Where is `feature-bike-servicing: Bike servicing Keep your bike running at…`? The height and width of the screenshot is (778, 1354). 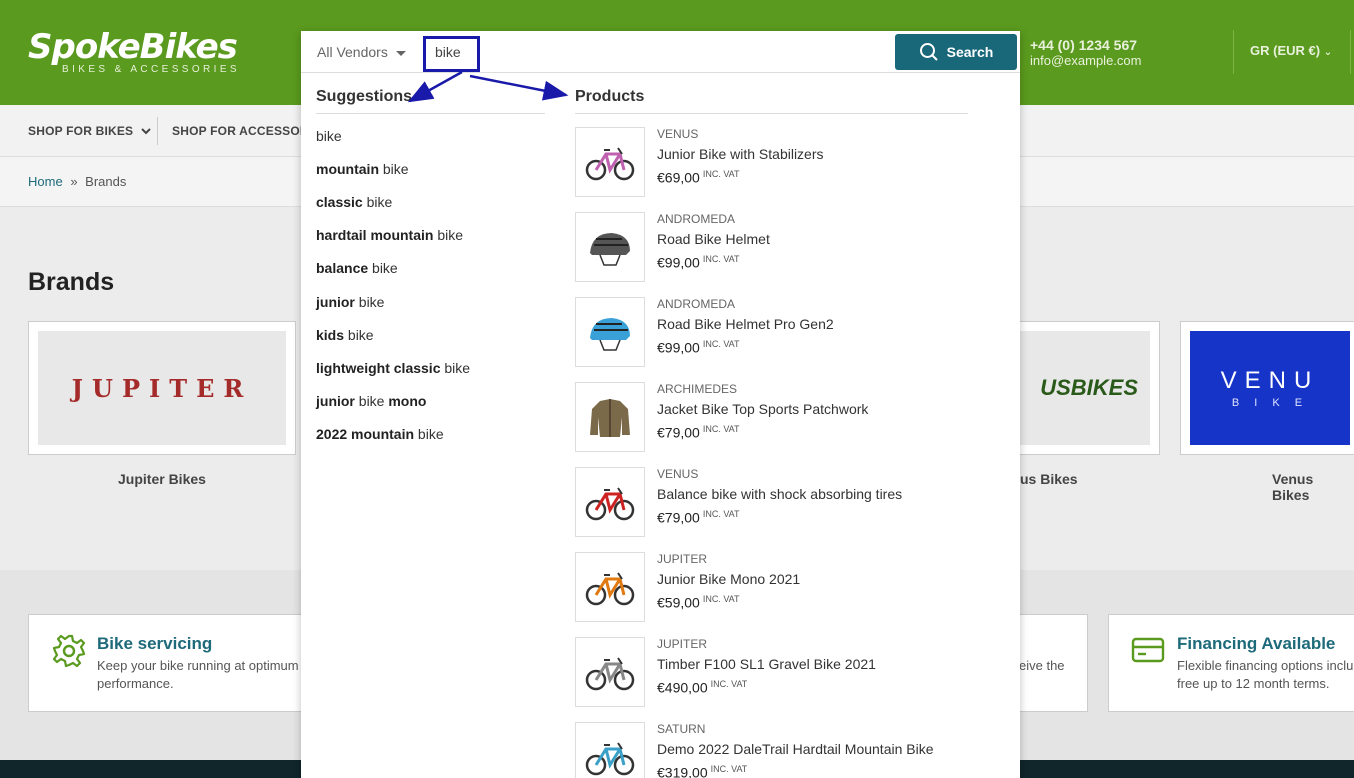
feature-bike-servicing: Bike servicing Keep your bike running at… is located at coordinates (173, 663).